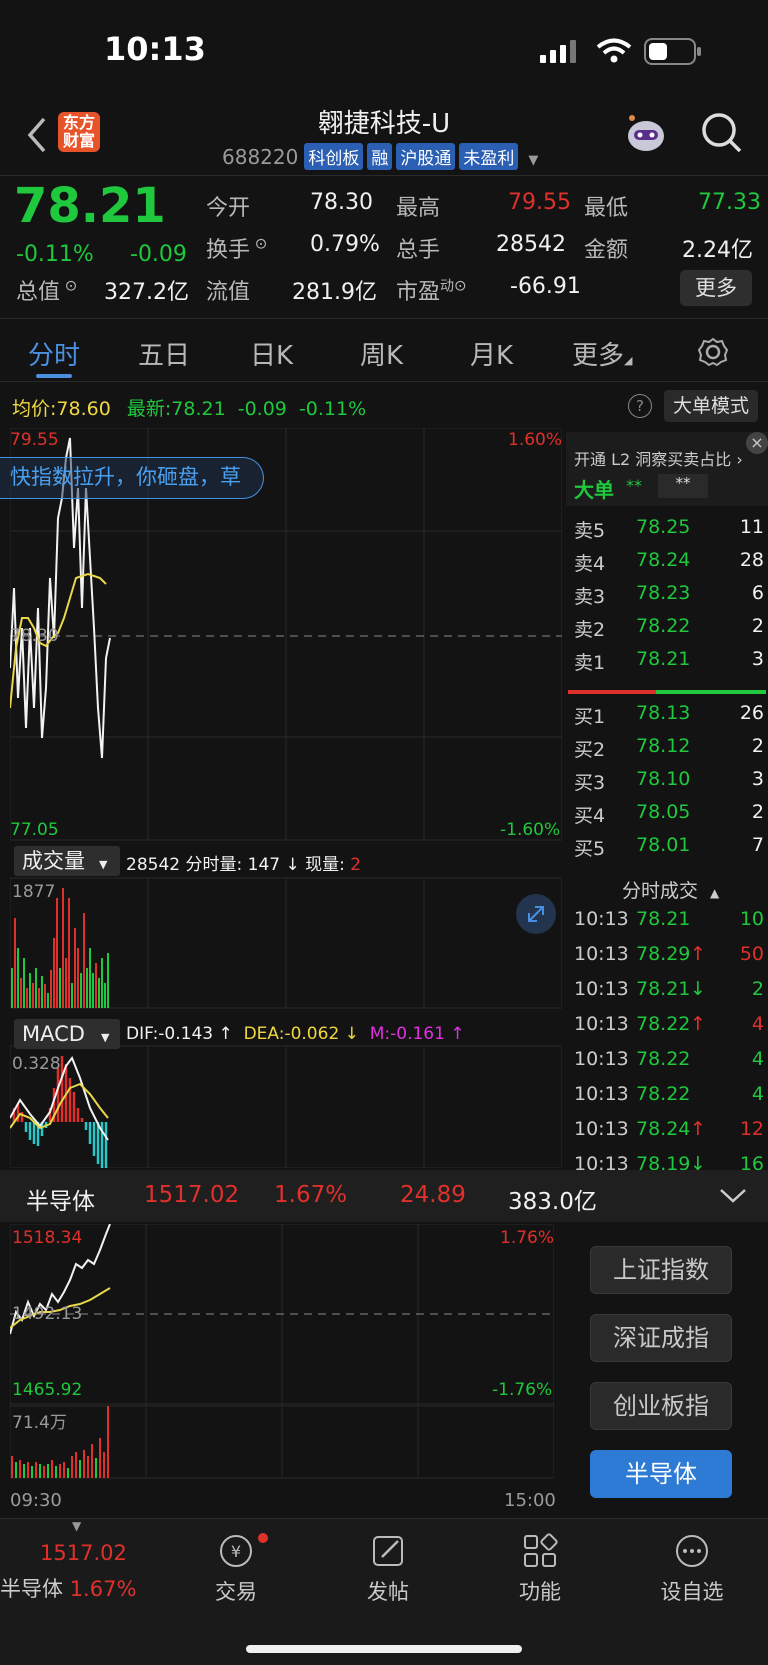 The height and width of the screenshot is (1665, 768). What do you see at coordinates (80, 1564) in the screenshot?
I see `tabbar-sector: ▼ 1517.02 半导体 1.67%` at bounding box center [80, 1564].